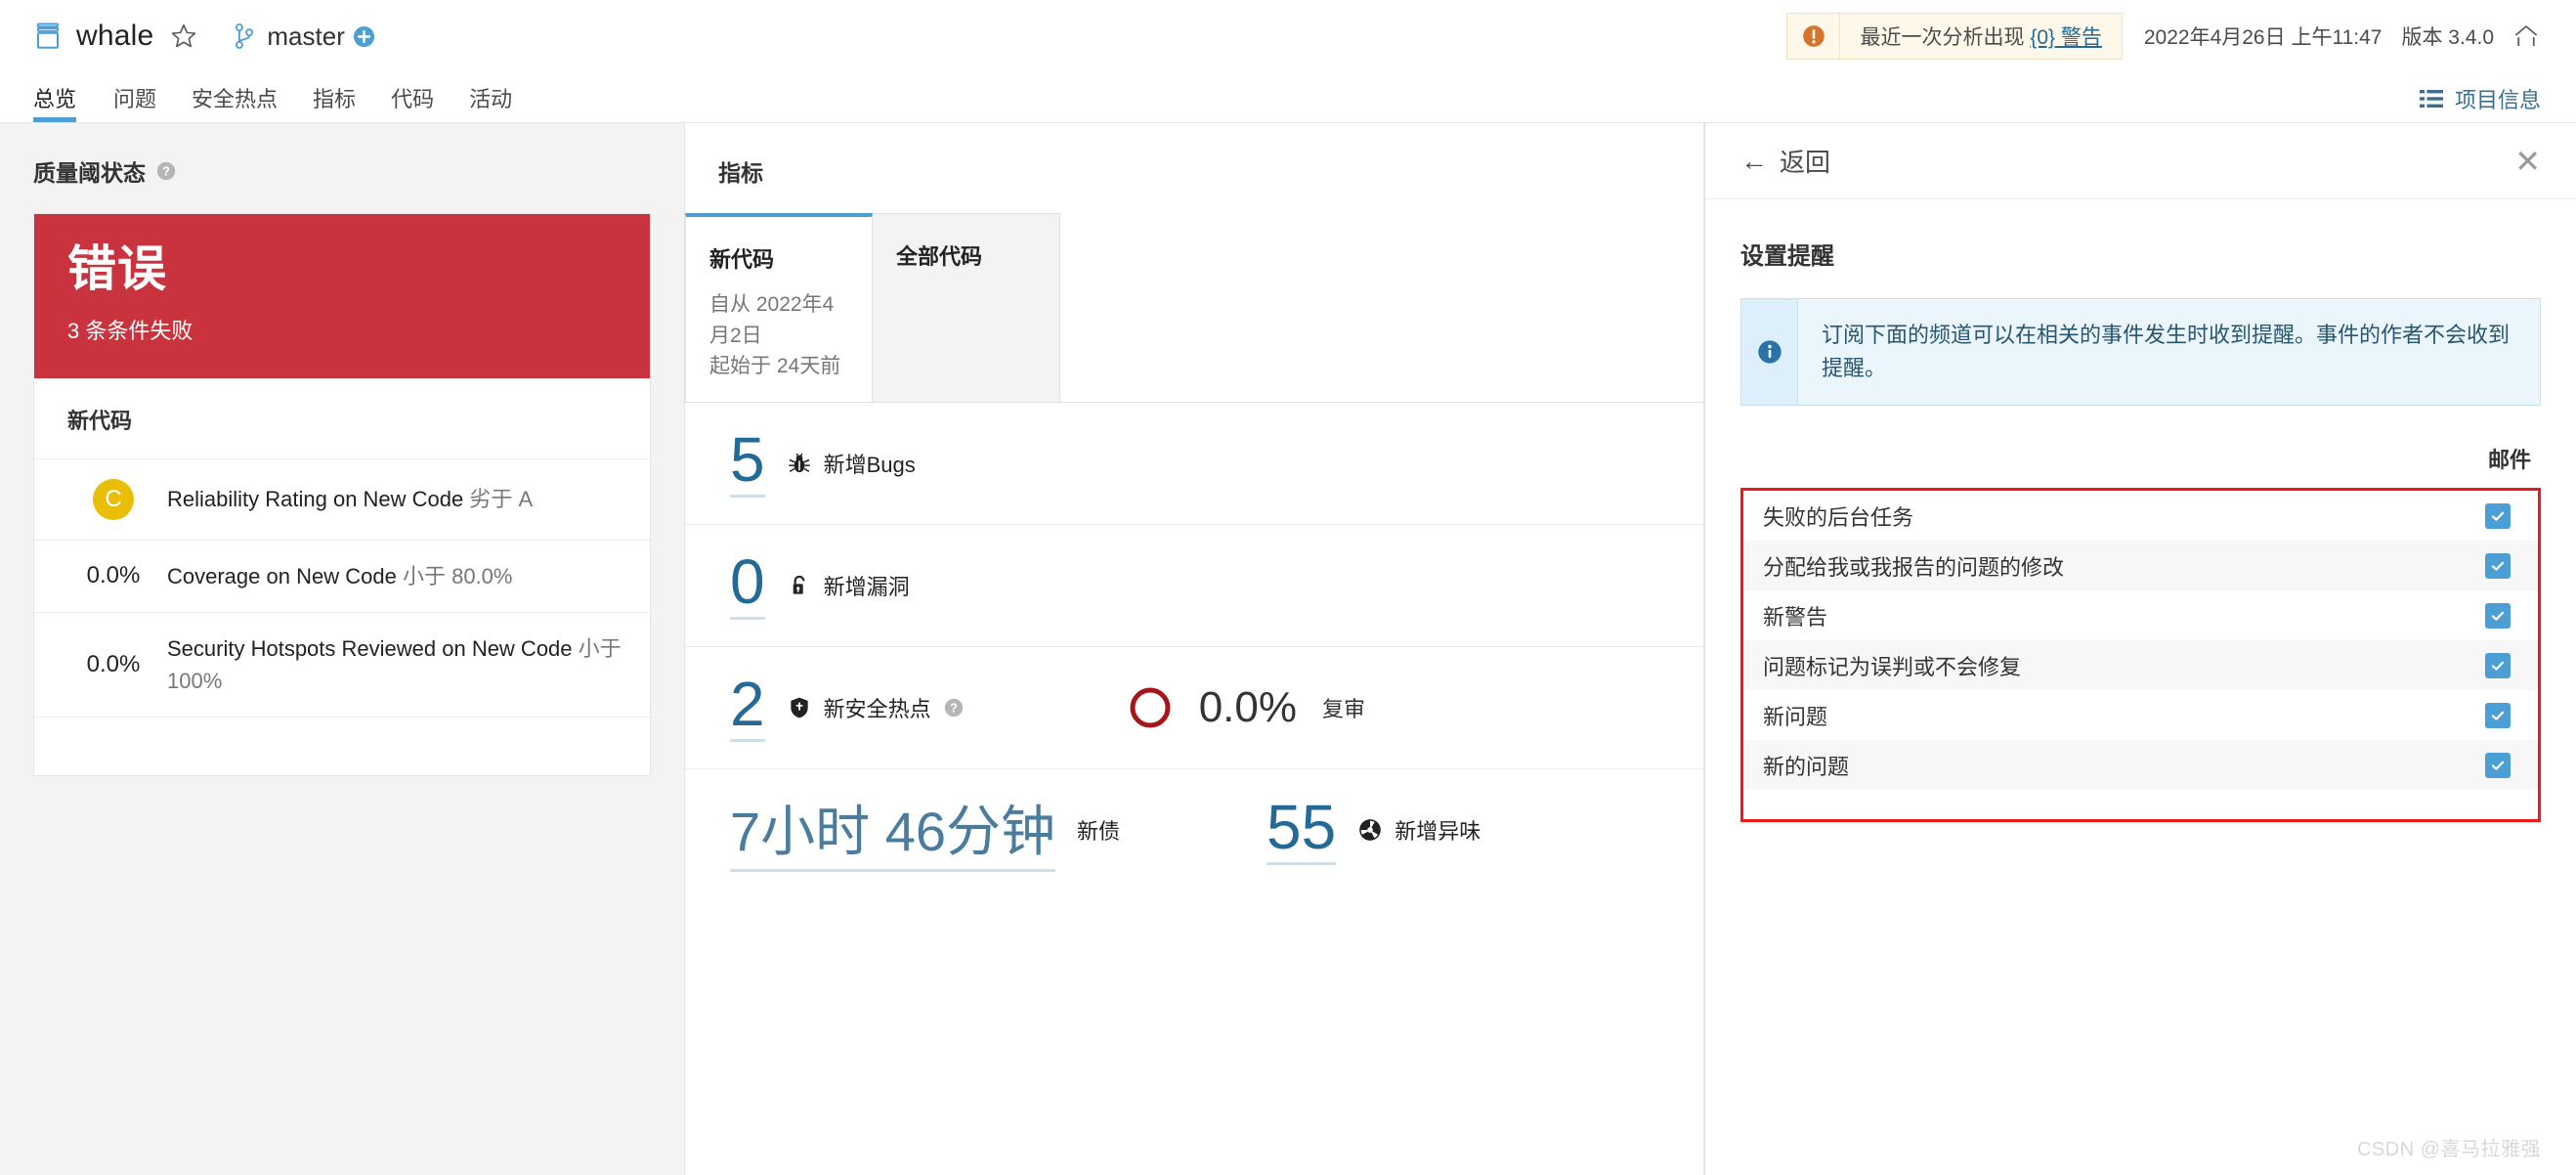 Image resolution: width=2576 pixels, height=1175 pixels. I want to click on metric-row-security-hotspots: 2 新安全热点 ? 0.0% 复审, so click(1194, 708).